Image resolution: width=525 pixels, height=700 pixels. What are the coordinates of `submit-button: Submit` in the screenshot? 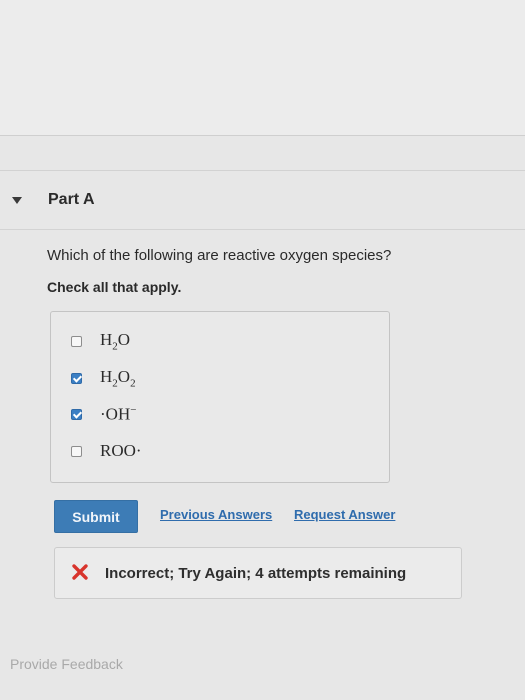 It's located at (96, 516).